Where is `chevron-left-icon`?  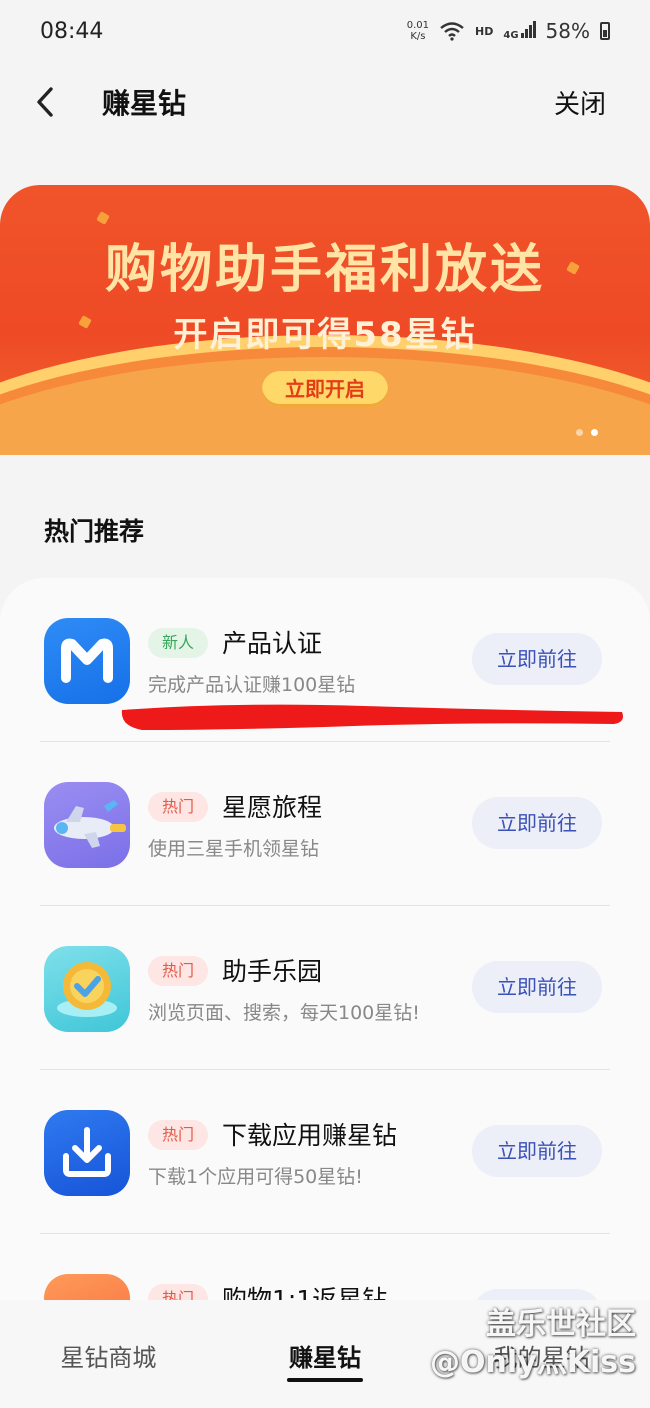 chevron-left-icon is located at coordinates (45, 102).